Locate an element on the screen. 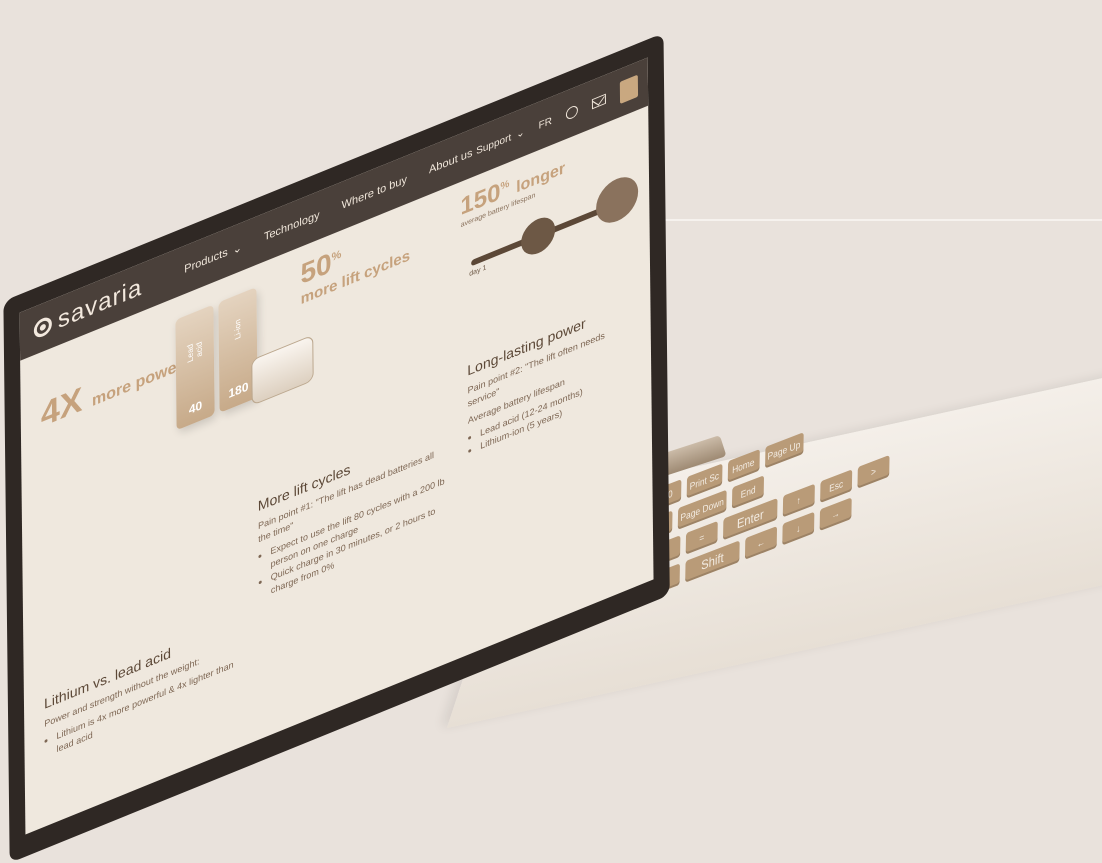  timeline-dot-lead-acid is located at coordinates (538, 236).